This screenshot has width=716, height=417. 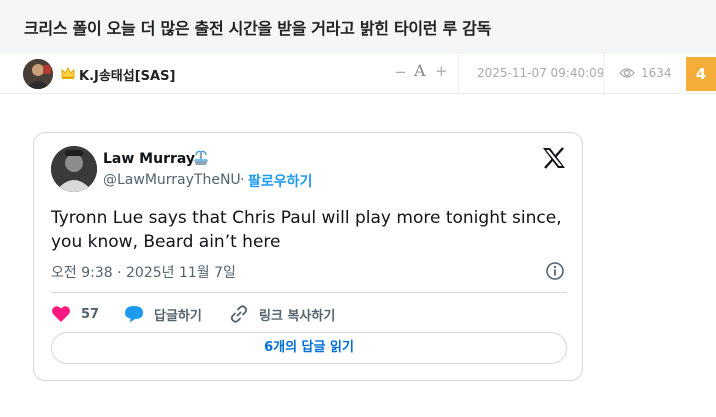 What do you see at coordinates (309, 292) in the screenshot?
I see `tweet-divider` at bounding box center [309, 292].